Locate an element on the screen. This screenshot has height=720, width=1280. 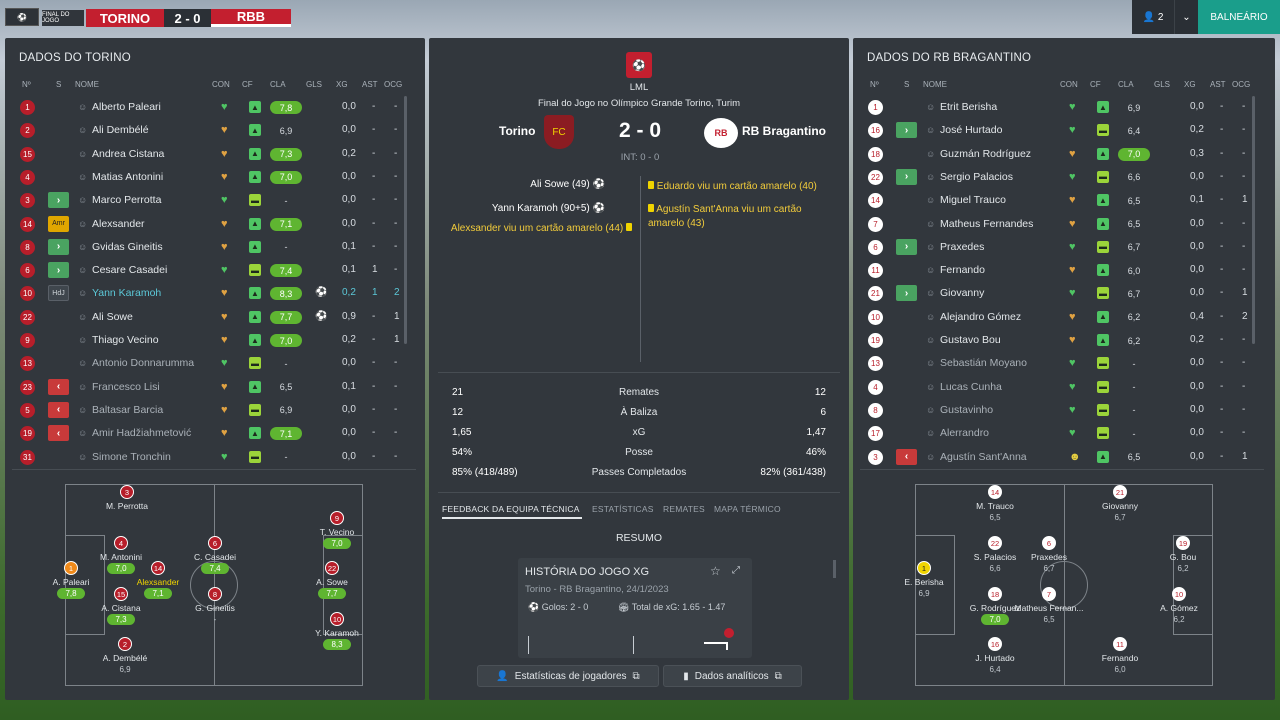
player-name: Ali Dembélé is located at coordinates (120, 130).